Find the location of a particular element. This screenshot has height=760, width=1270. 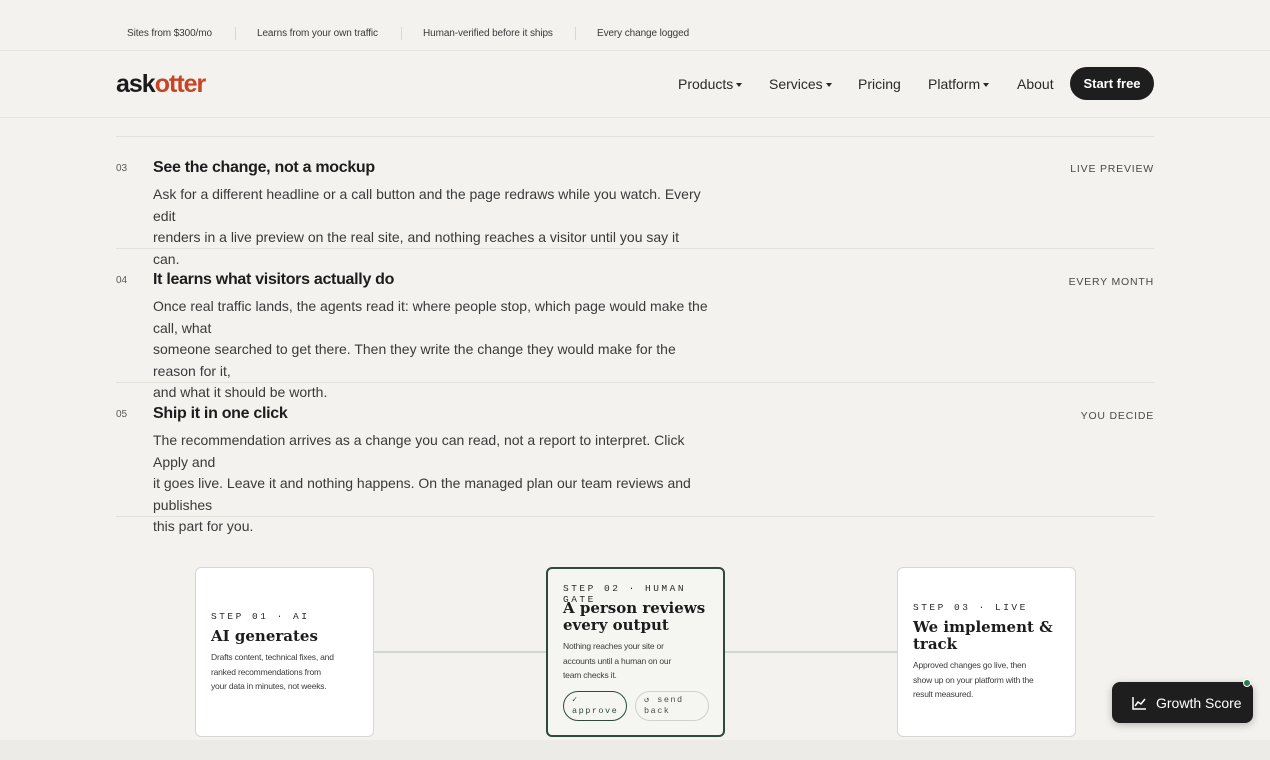

nav-platform: Platform is located at coordinates (959, 84).